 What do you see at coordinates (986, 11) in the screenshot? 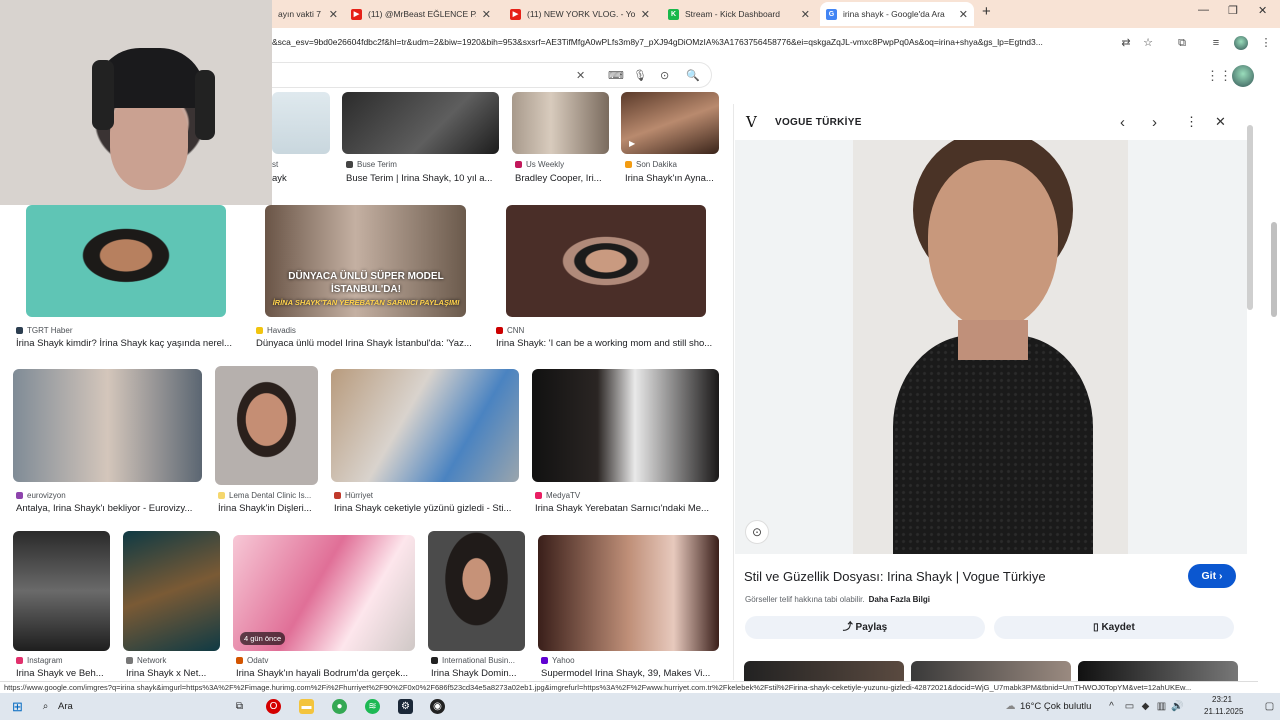
I see `new-tab-icon: +` at bounding box center [986, 11].